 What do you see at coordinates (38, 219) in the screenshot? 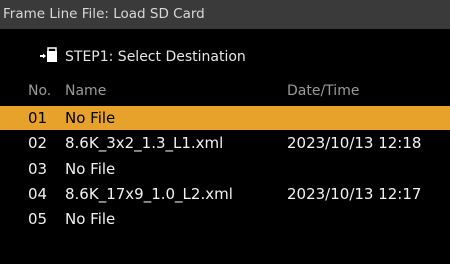
I see `file-number: 05` at bounding box center [38, 219].